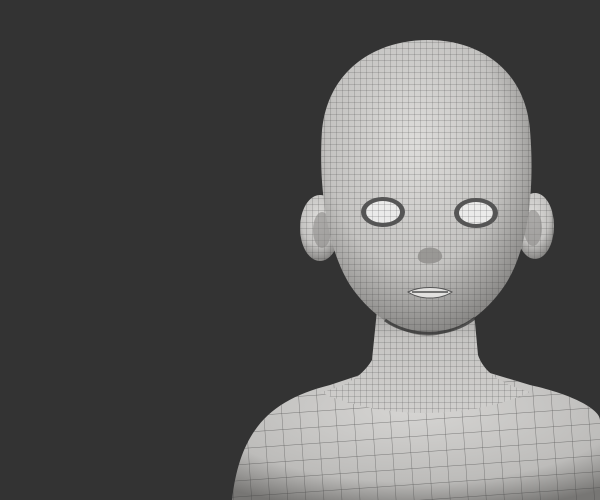 The image size is (600, 500). What do you see at coordinates (430, 255) in the screenshot?
I see `nose` at bounding box center [430, 255].